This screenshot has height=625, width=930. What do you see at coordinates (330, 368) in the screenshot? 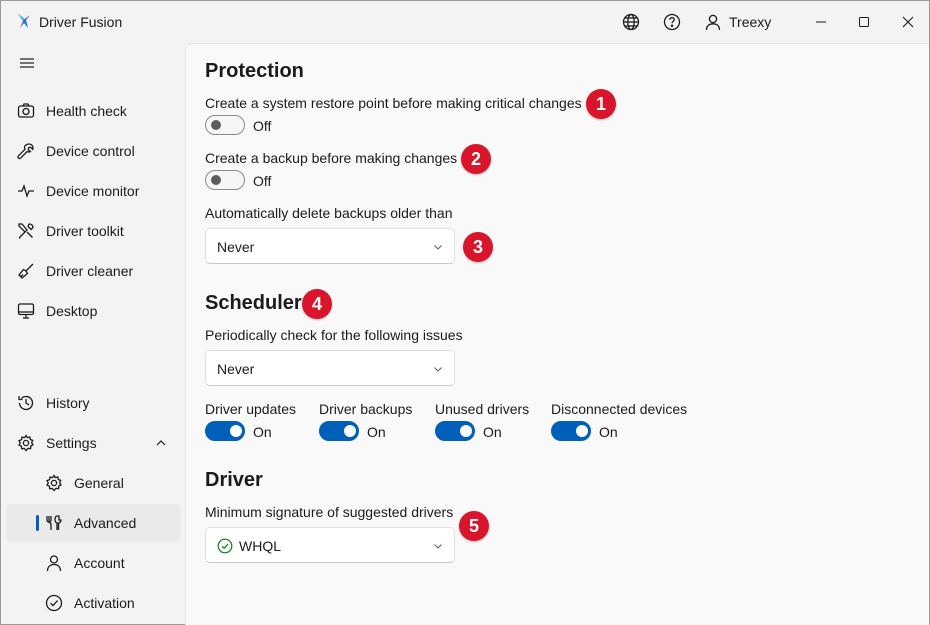
I see `scheduler-dropdown: Never` at bounding box center [330, 368].